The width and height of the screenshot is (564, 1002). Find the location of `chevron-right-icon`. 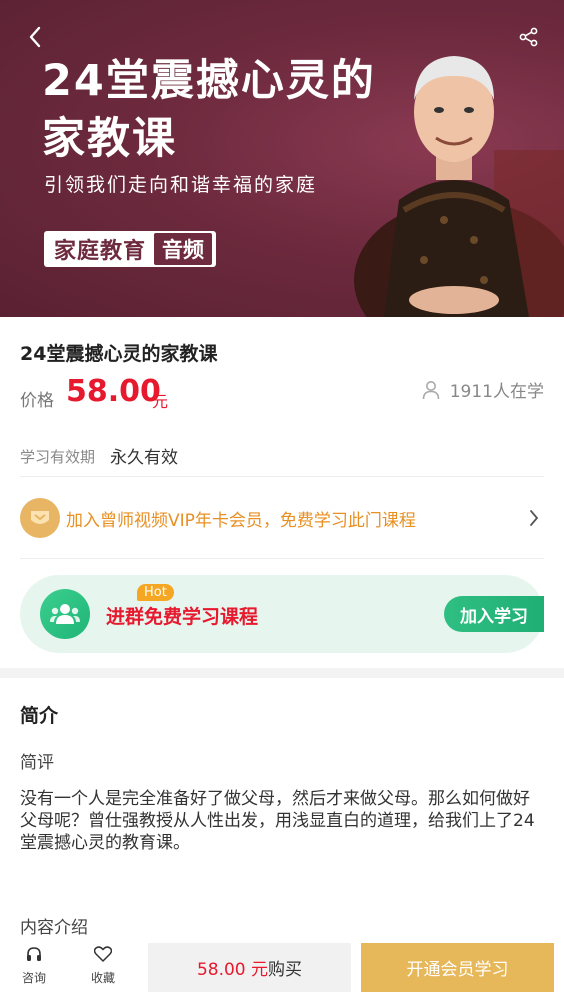

chevron-right-icon is located at coordinates (534, 518).